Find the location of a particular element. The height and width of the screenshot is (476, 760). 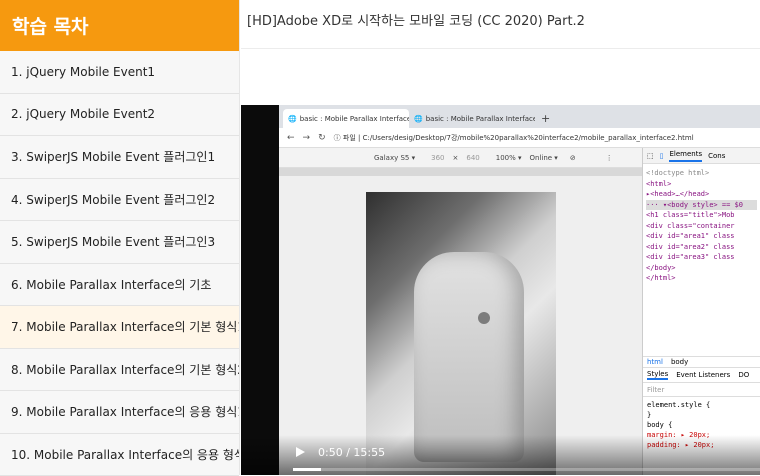

zoom-select: 100% ▾ is located at coordinates (509, 158).